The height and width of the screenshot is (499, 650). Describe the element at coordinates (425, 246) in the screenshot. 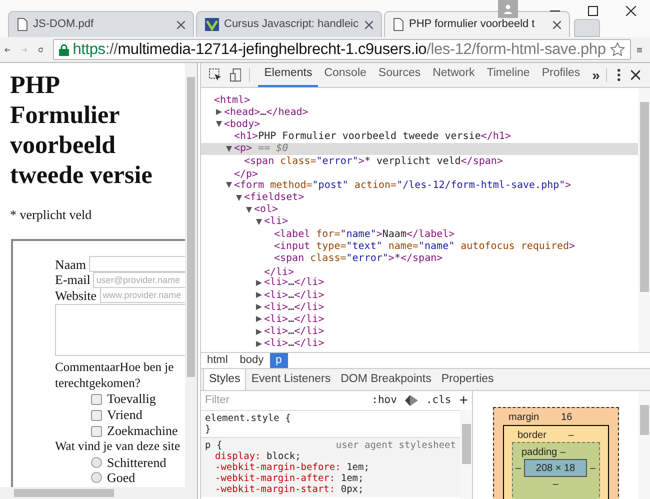

I see `dom-node-text: <input type="text" name="name" autofocus required>` at that location.